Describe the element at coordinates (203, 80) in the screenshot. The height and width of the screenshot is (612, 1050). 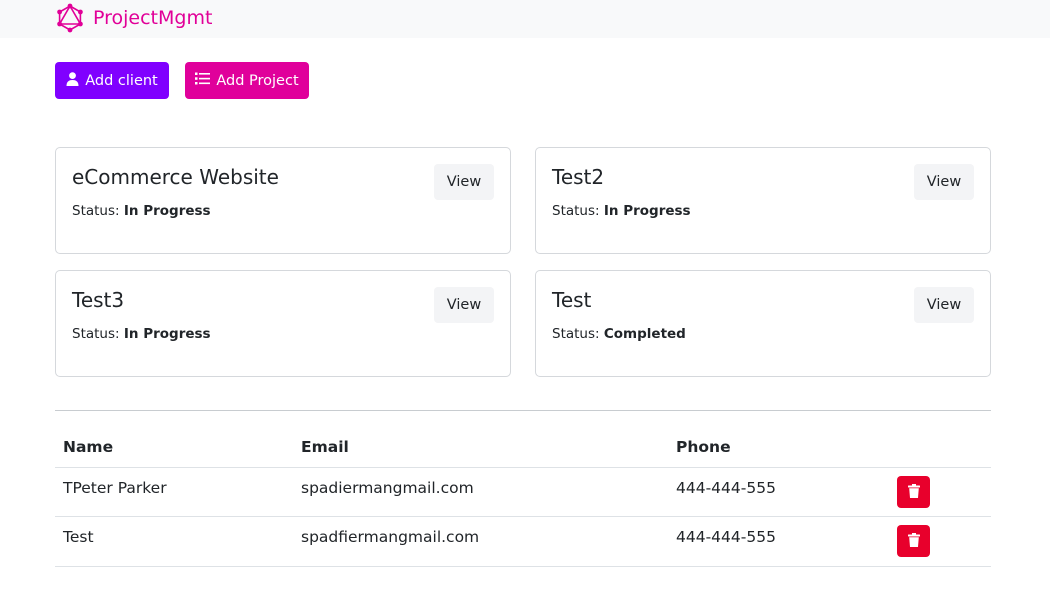
I see `list-icon` at that location.